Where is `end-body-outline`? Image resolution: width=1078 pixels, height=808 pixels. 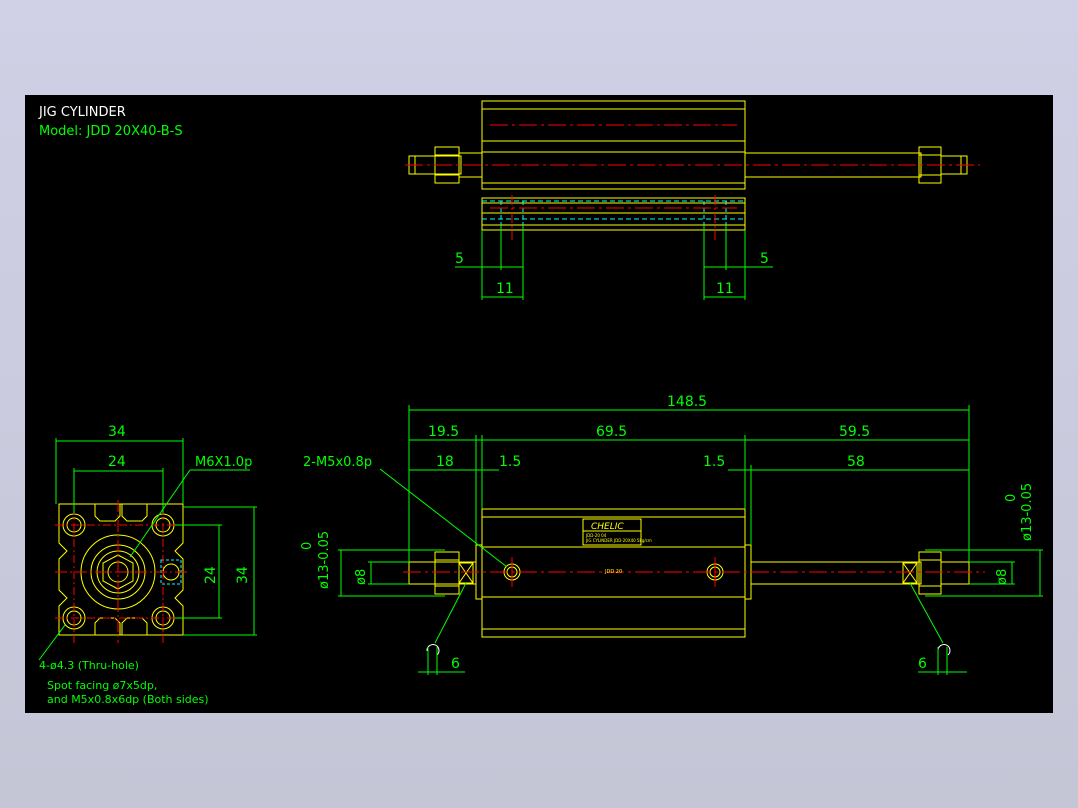 end-body-outline is located at coordinates (121, 569).